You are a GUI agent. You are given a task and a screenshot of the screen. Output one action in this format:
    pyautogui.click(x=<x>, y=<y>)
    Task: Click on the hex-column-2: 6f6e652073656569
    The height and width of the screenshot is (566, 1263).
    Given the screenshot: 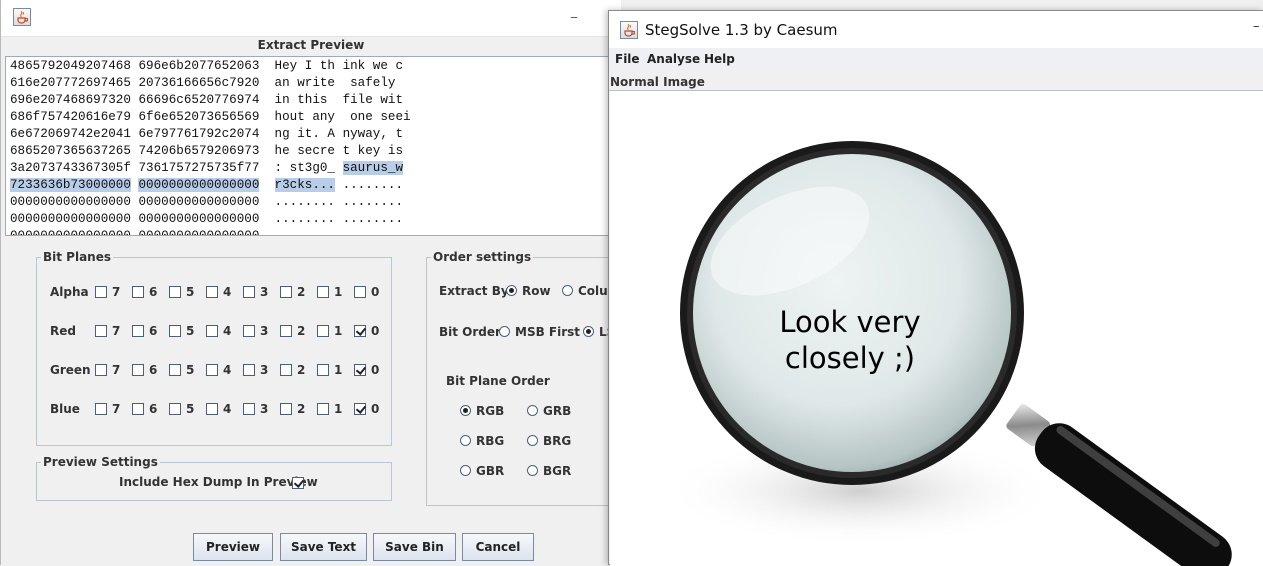 What is the action you would take?
    pyautogui.click(x=199, y=117)
    